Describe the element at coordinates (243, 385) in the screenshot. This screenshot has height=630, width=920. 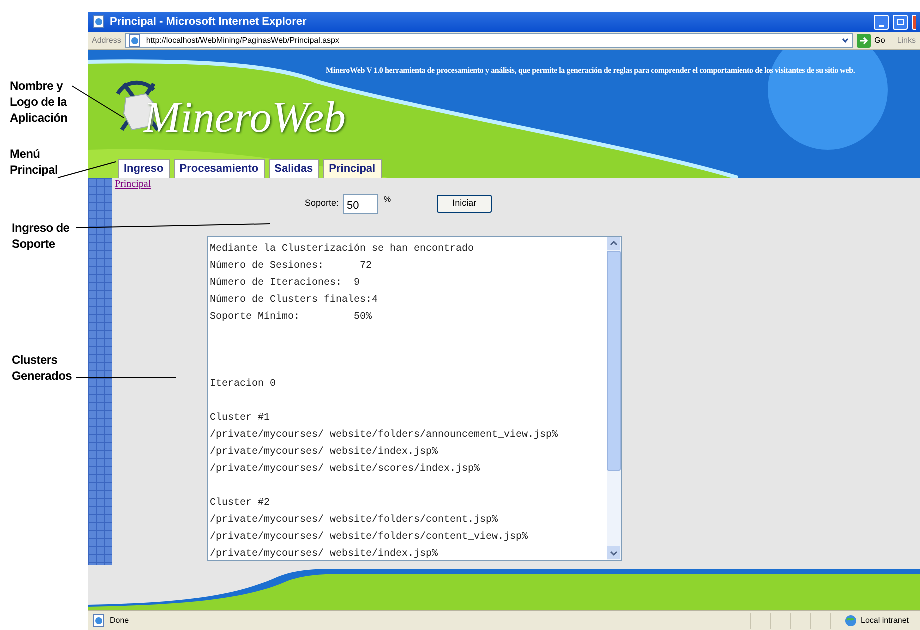
I see `output-line: Iteracion 0` at that location.